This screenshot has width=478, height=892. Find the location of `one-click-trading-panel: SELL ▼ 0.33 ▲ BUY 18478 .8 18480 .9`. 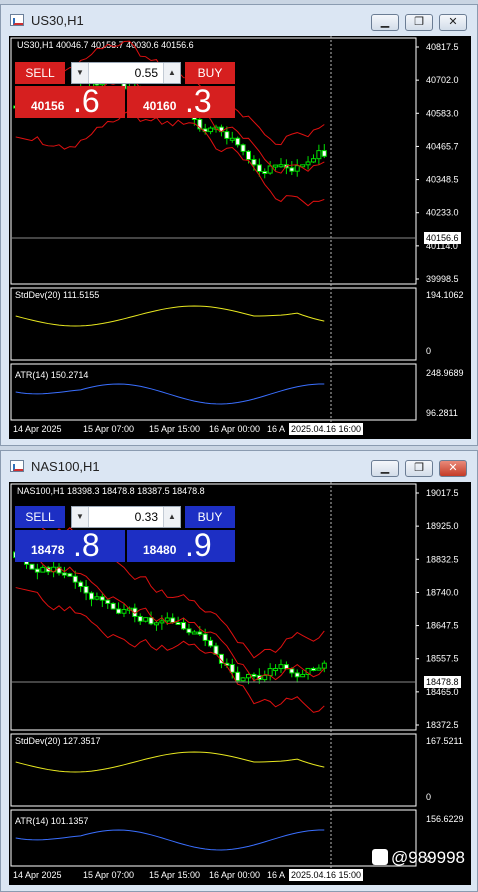

one-click-trading-panel: SELL ▼ 0.33 ▲ BUY 18478 .8 18480 .9 is located at coordinates (129, 532).